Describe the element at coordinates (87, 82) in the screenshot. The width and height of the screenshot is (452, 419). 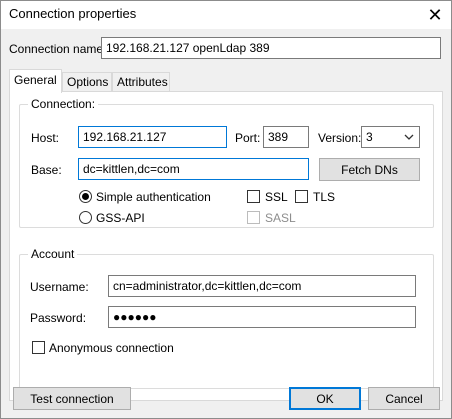
I see `tab-options: Options` at that location.